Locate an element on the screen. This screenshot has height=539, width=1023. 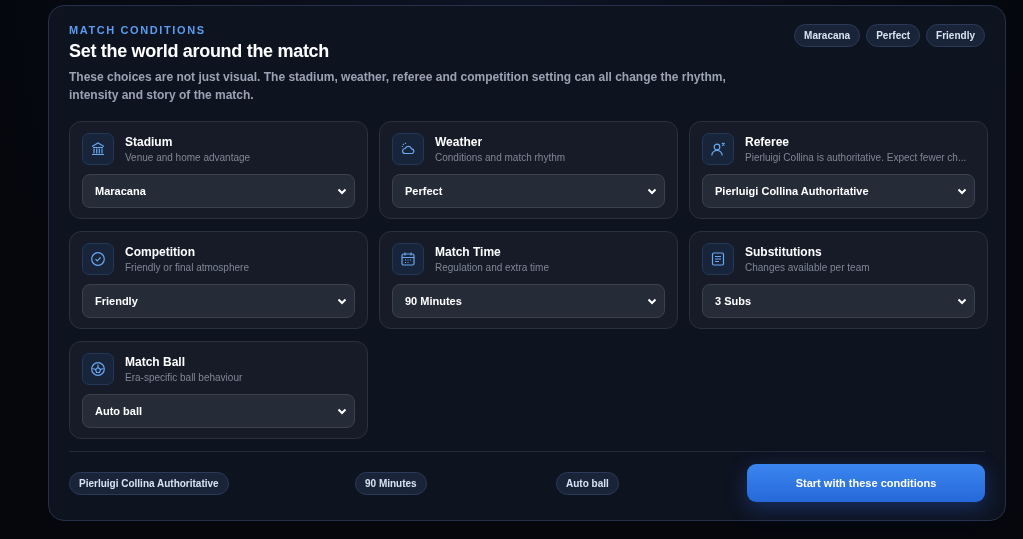
person-icon is located at coordinates (718, 149).